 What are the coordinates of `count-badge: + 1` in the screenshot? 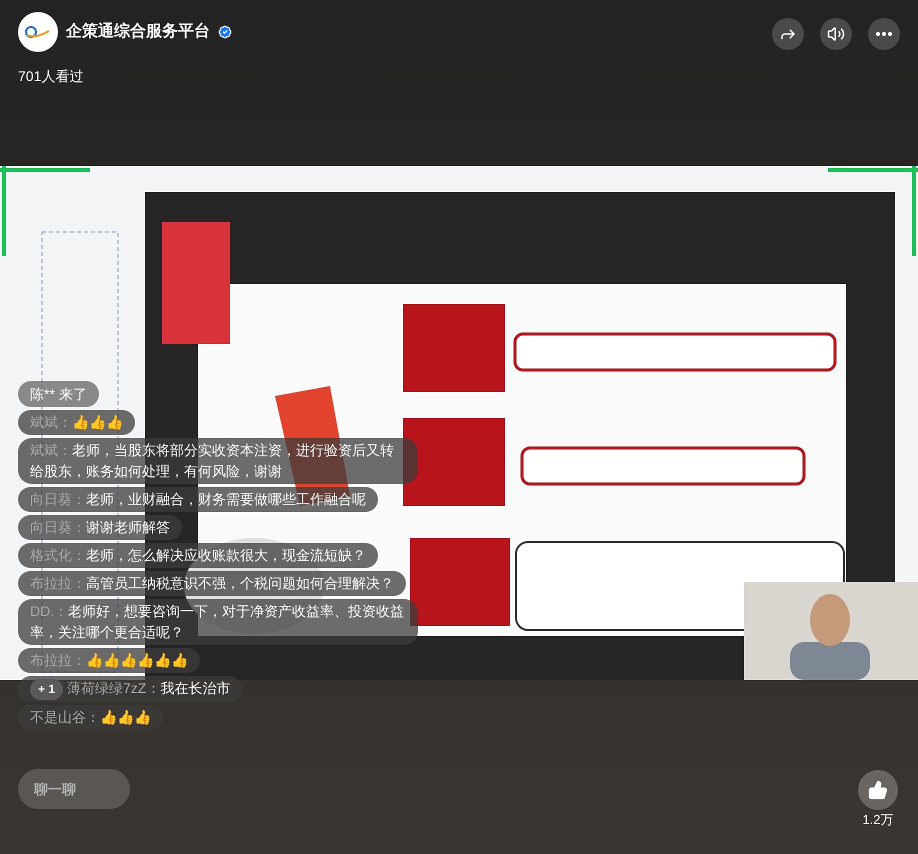 It's located at (47, 689).